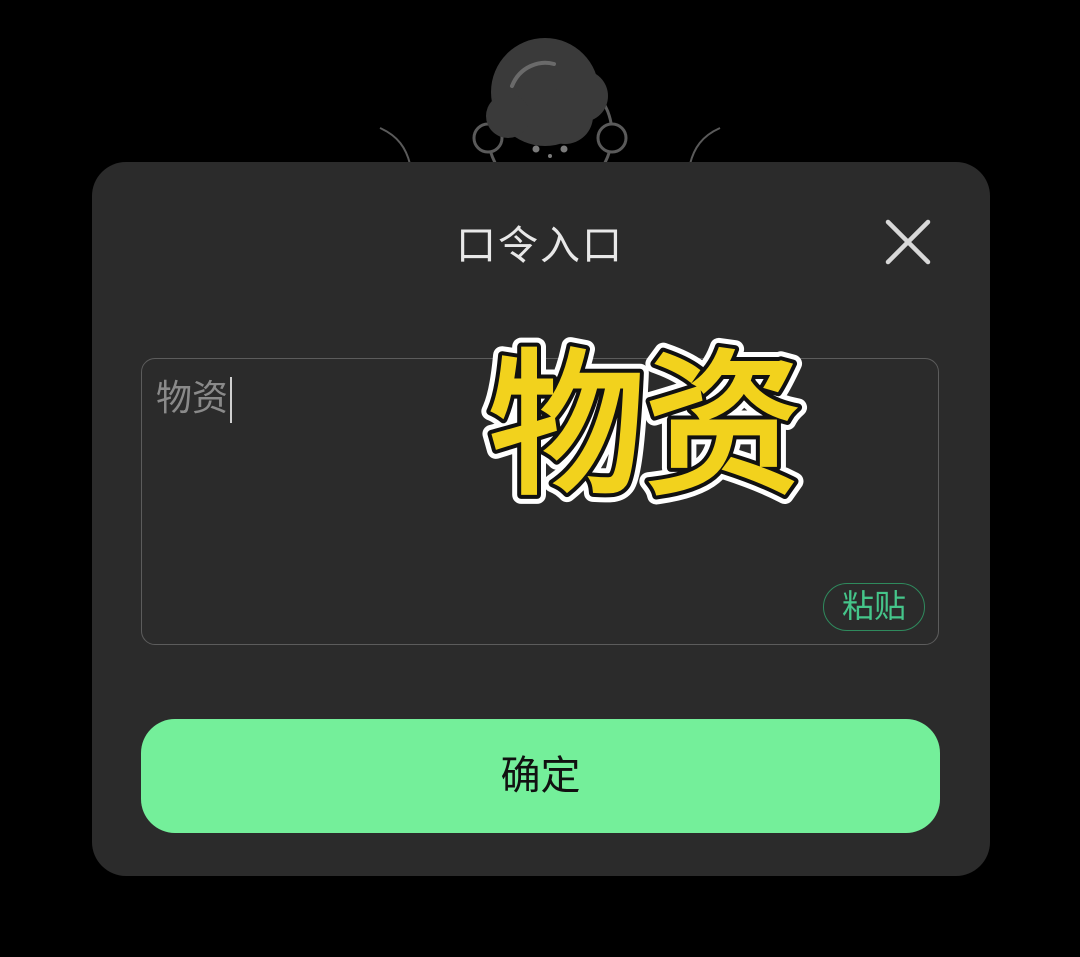  Describe the element at coordinates (231, 400) in the screenshot. I see `text-caret` at that location.